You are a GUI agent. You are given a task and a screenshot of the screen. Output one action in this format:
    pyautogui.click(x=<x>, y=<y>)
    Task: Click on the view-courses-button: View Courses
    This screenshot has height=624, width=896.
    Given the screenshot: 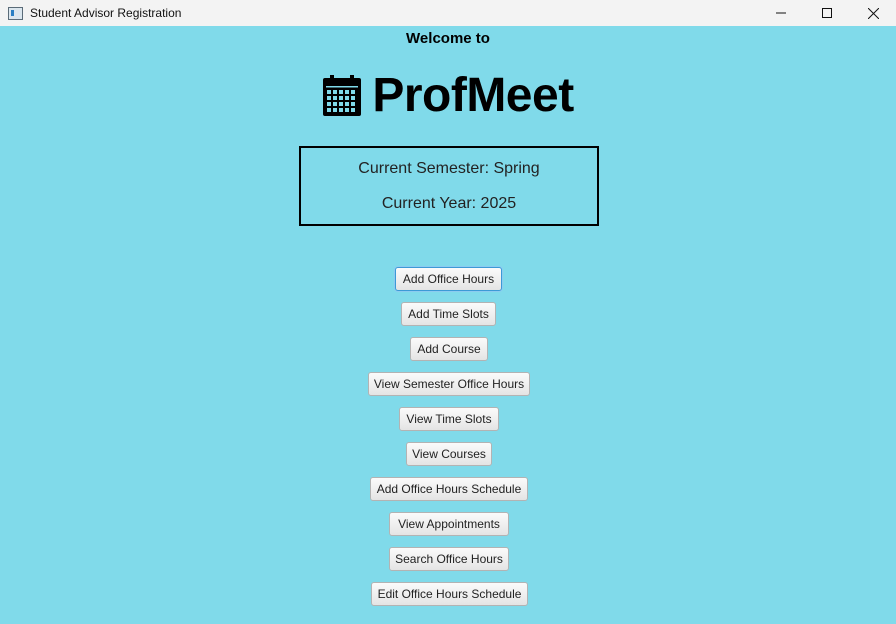 What is the action you would take?
    pyautogui.click(x=449, y=454)
    